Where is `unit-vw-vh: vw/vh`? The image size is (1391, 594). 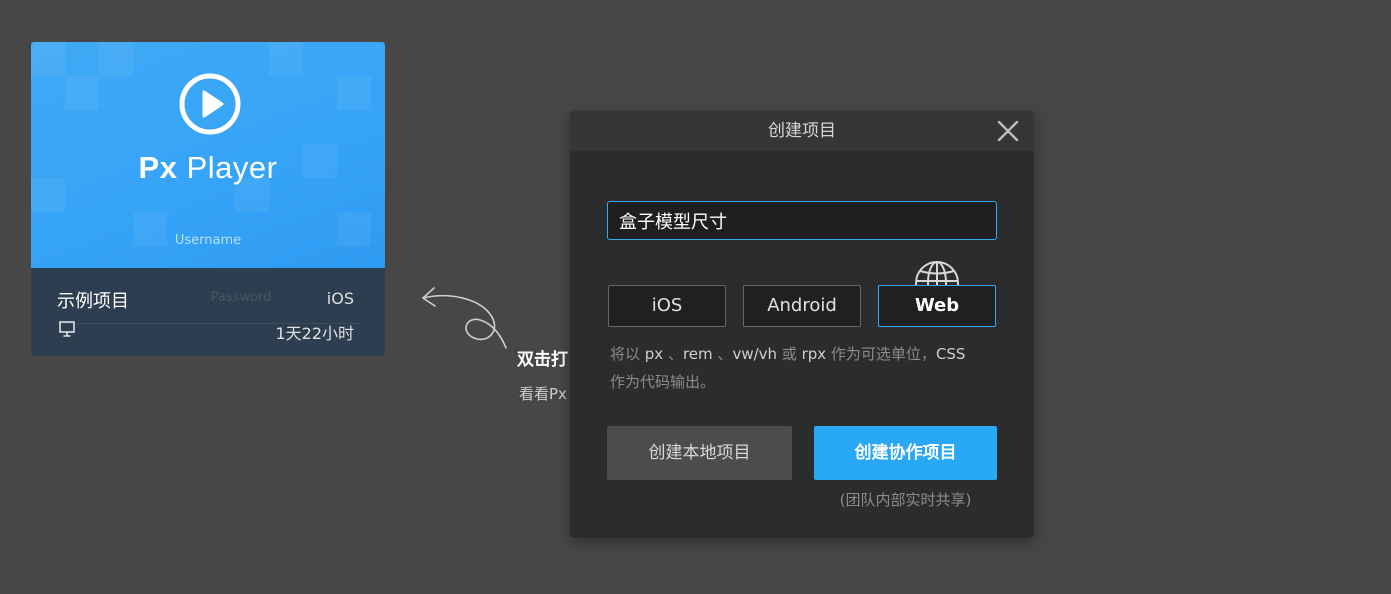
unit-vw-vh: vw/vh is located at coordinates (755, 354).